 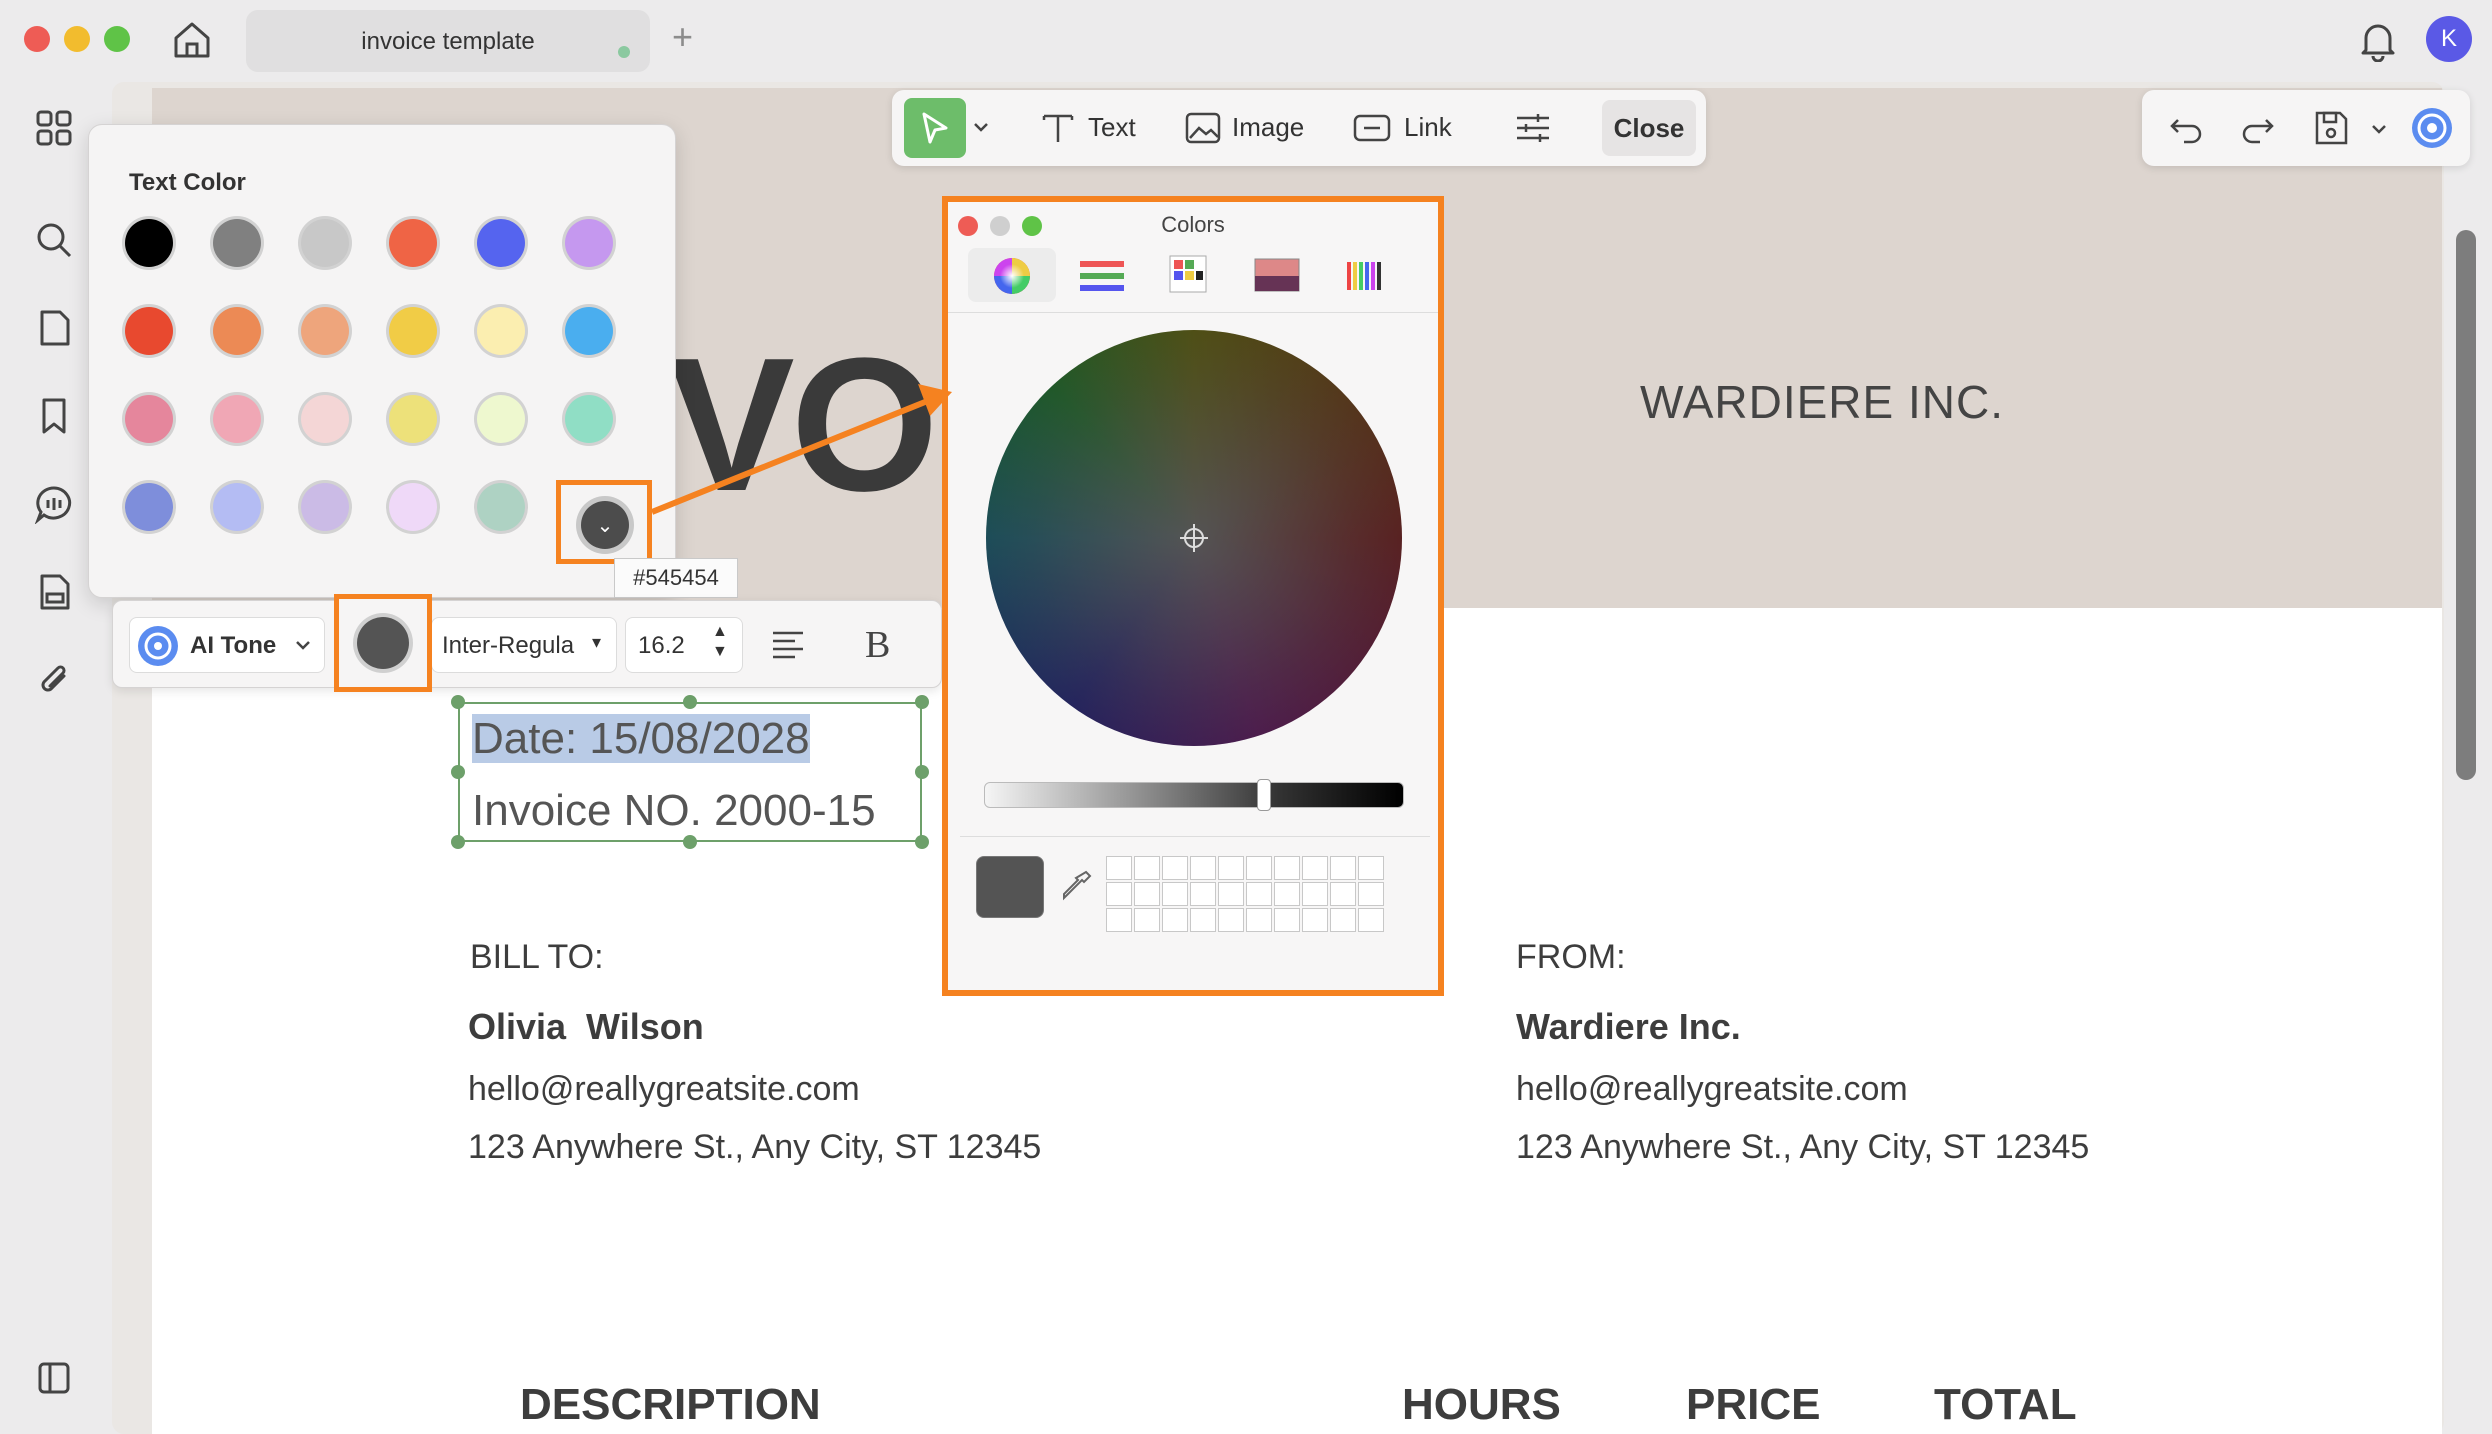 What do you see at coordinates (2466, 505) in the screenshot?
I see `vertical-scrollbar` at bounding box center [2466, 505].